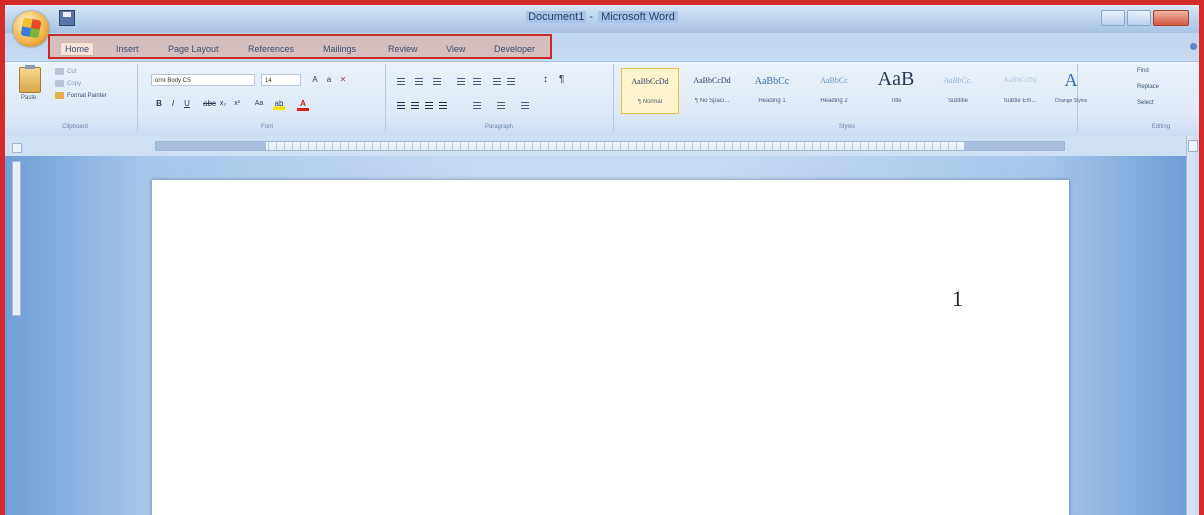 This screenshot has height=515, width=1204. Describe the element at coordinates (28, 98) in the screenshot. I see `paste-button-label: Paste` at that location.